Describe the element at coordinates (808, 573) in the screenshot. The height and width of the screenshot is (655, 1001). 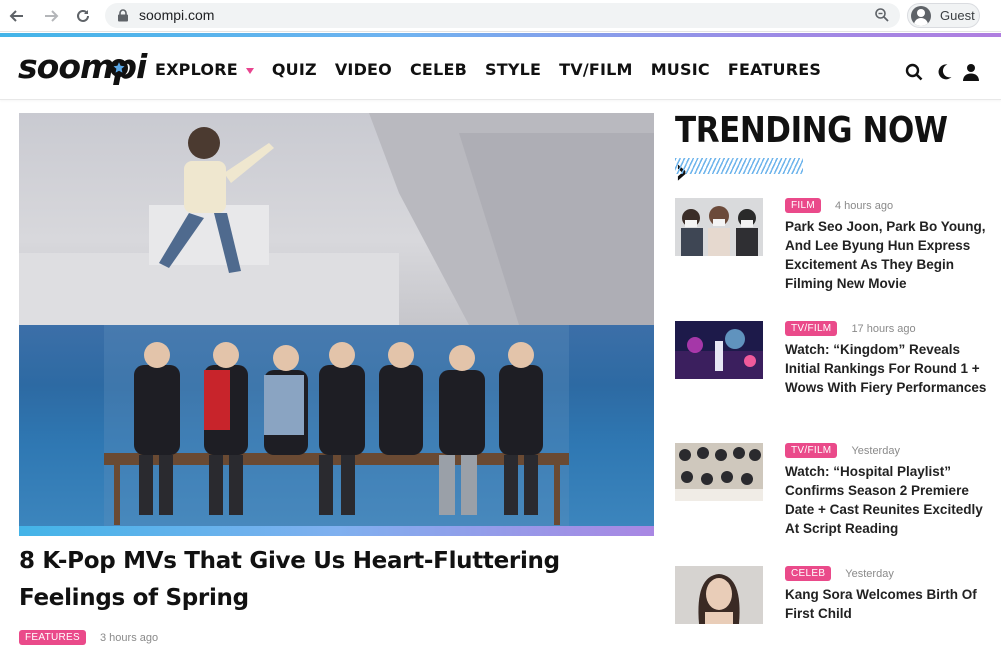
I see `category-badge: CELEB` at that location.